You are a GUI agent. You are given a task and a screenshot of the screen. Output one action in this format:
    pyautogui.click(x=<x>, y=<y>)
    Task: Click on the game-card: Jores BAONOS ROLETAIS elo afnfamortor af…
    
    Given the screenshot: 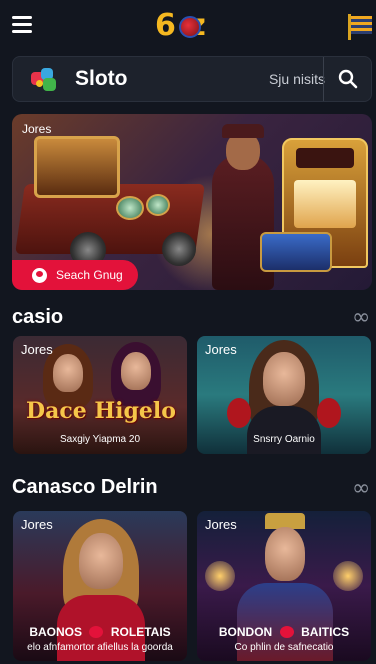 What is the action you would take?
    pyautogui.click(x=100, y=586)
    